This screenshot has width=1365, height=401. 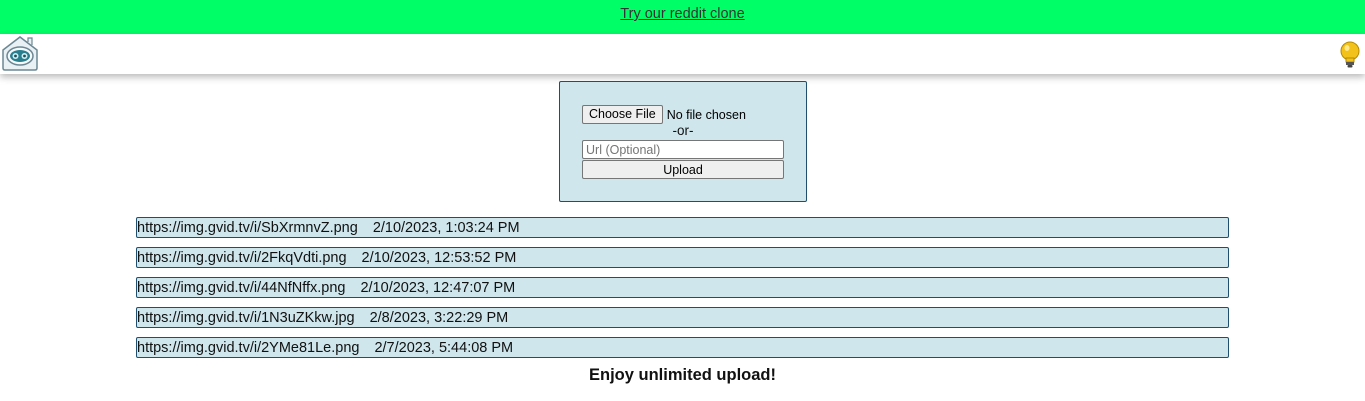 I want to click on navbar, so click(x=682, y=54).